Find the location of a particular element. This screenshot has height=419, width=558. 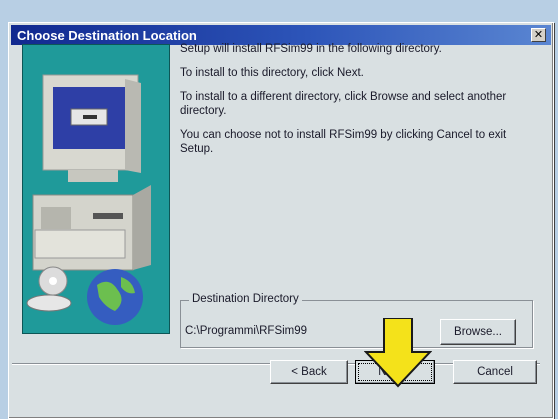

down-arrow-icon is located at coordinates (398, 353).